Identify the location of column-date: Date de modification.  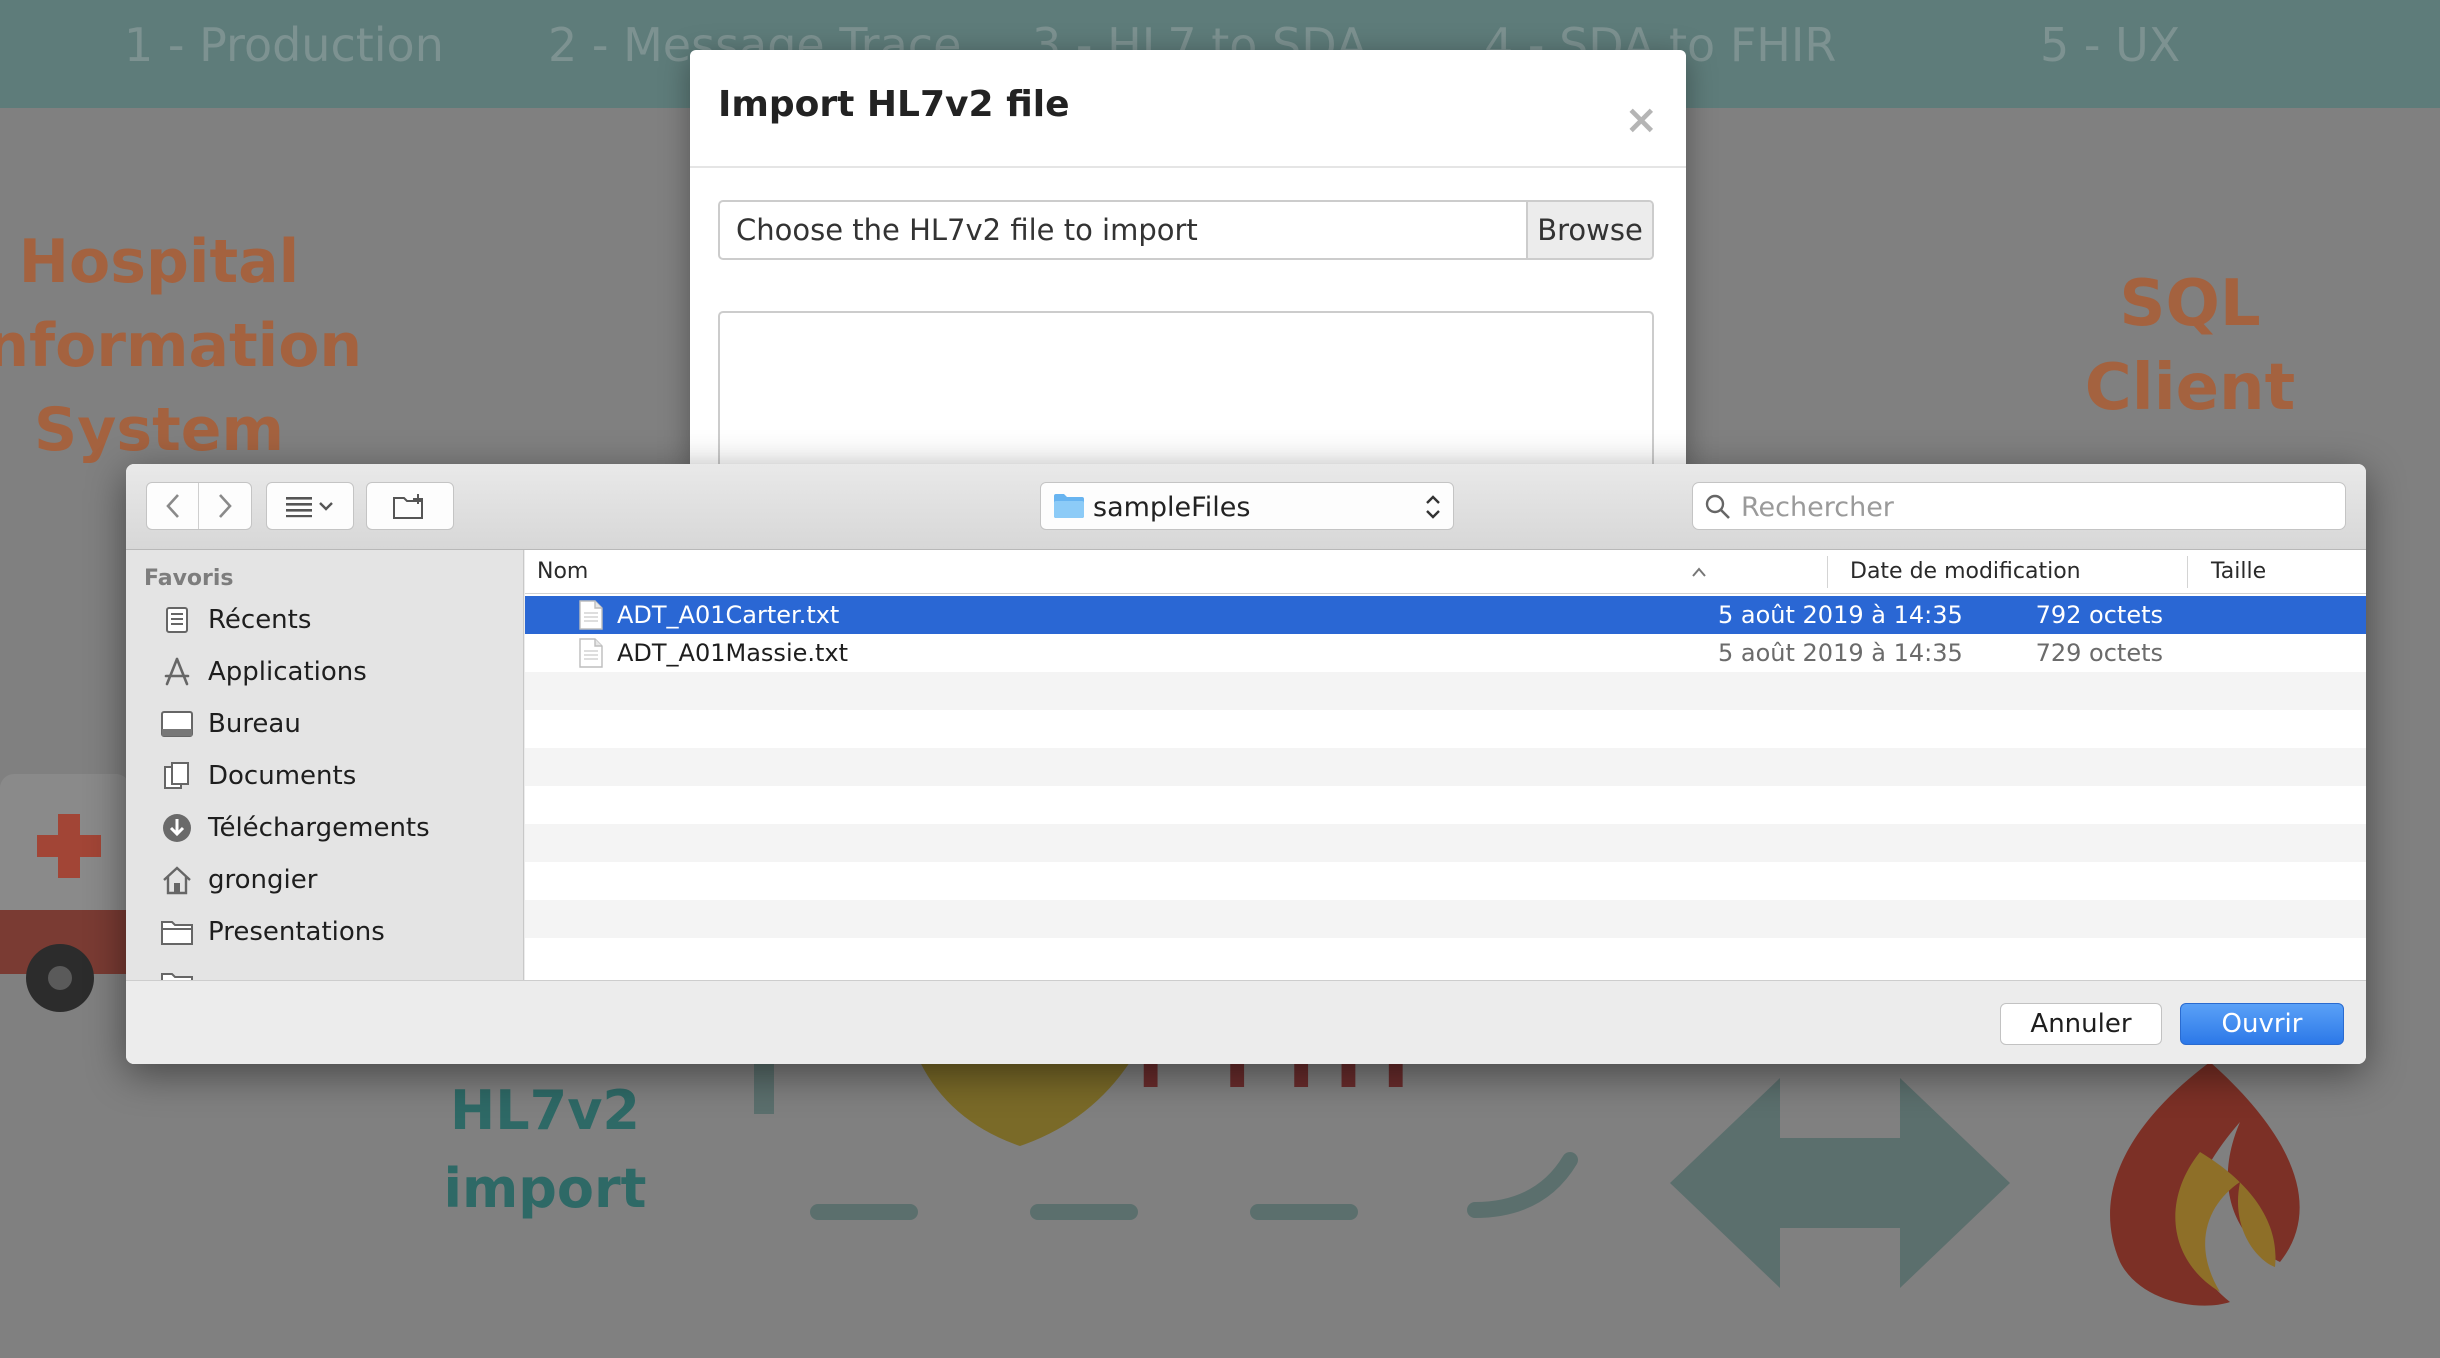
(1965, 572).